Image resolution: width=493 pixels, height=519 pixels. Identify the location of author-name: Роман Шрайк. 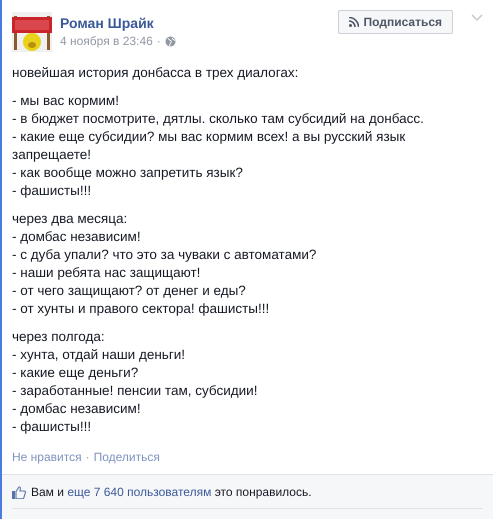
(195, 23).